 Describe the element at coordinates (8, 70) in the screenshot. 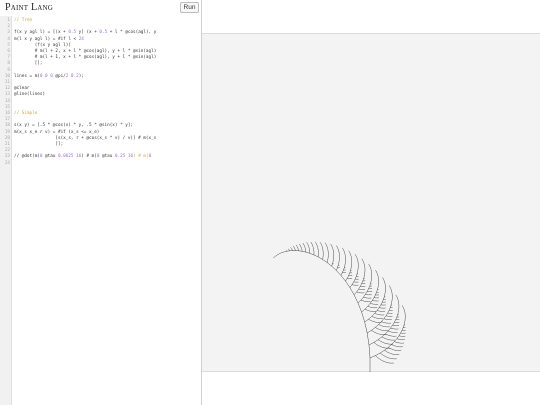

I see `line-number: 9` at that location.